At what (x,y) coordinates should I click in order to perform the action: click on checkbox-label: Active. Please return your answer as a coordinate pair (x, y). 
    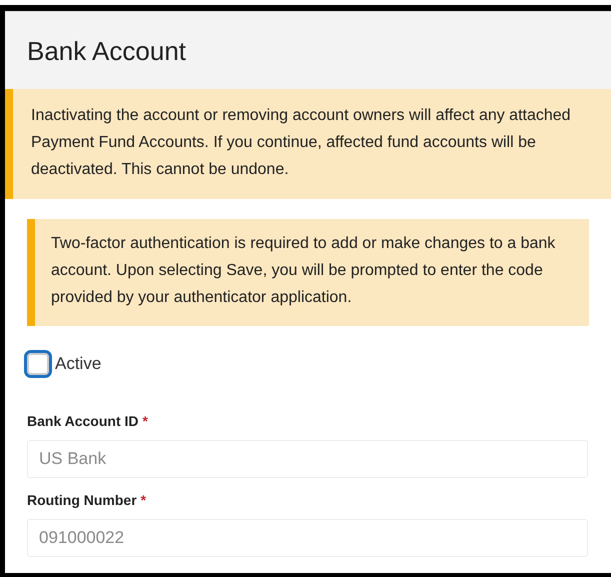
    Looking at the image, I should click on (78, 364).